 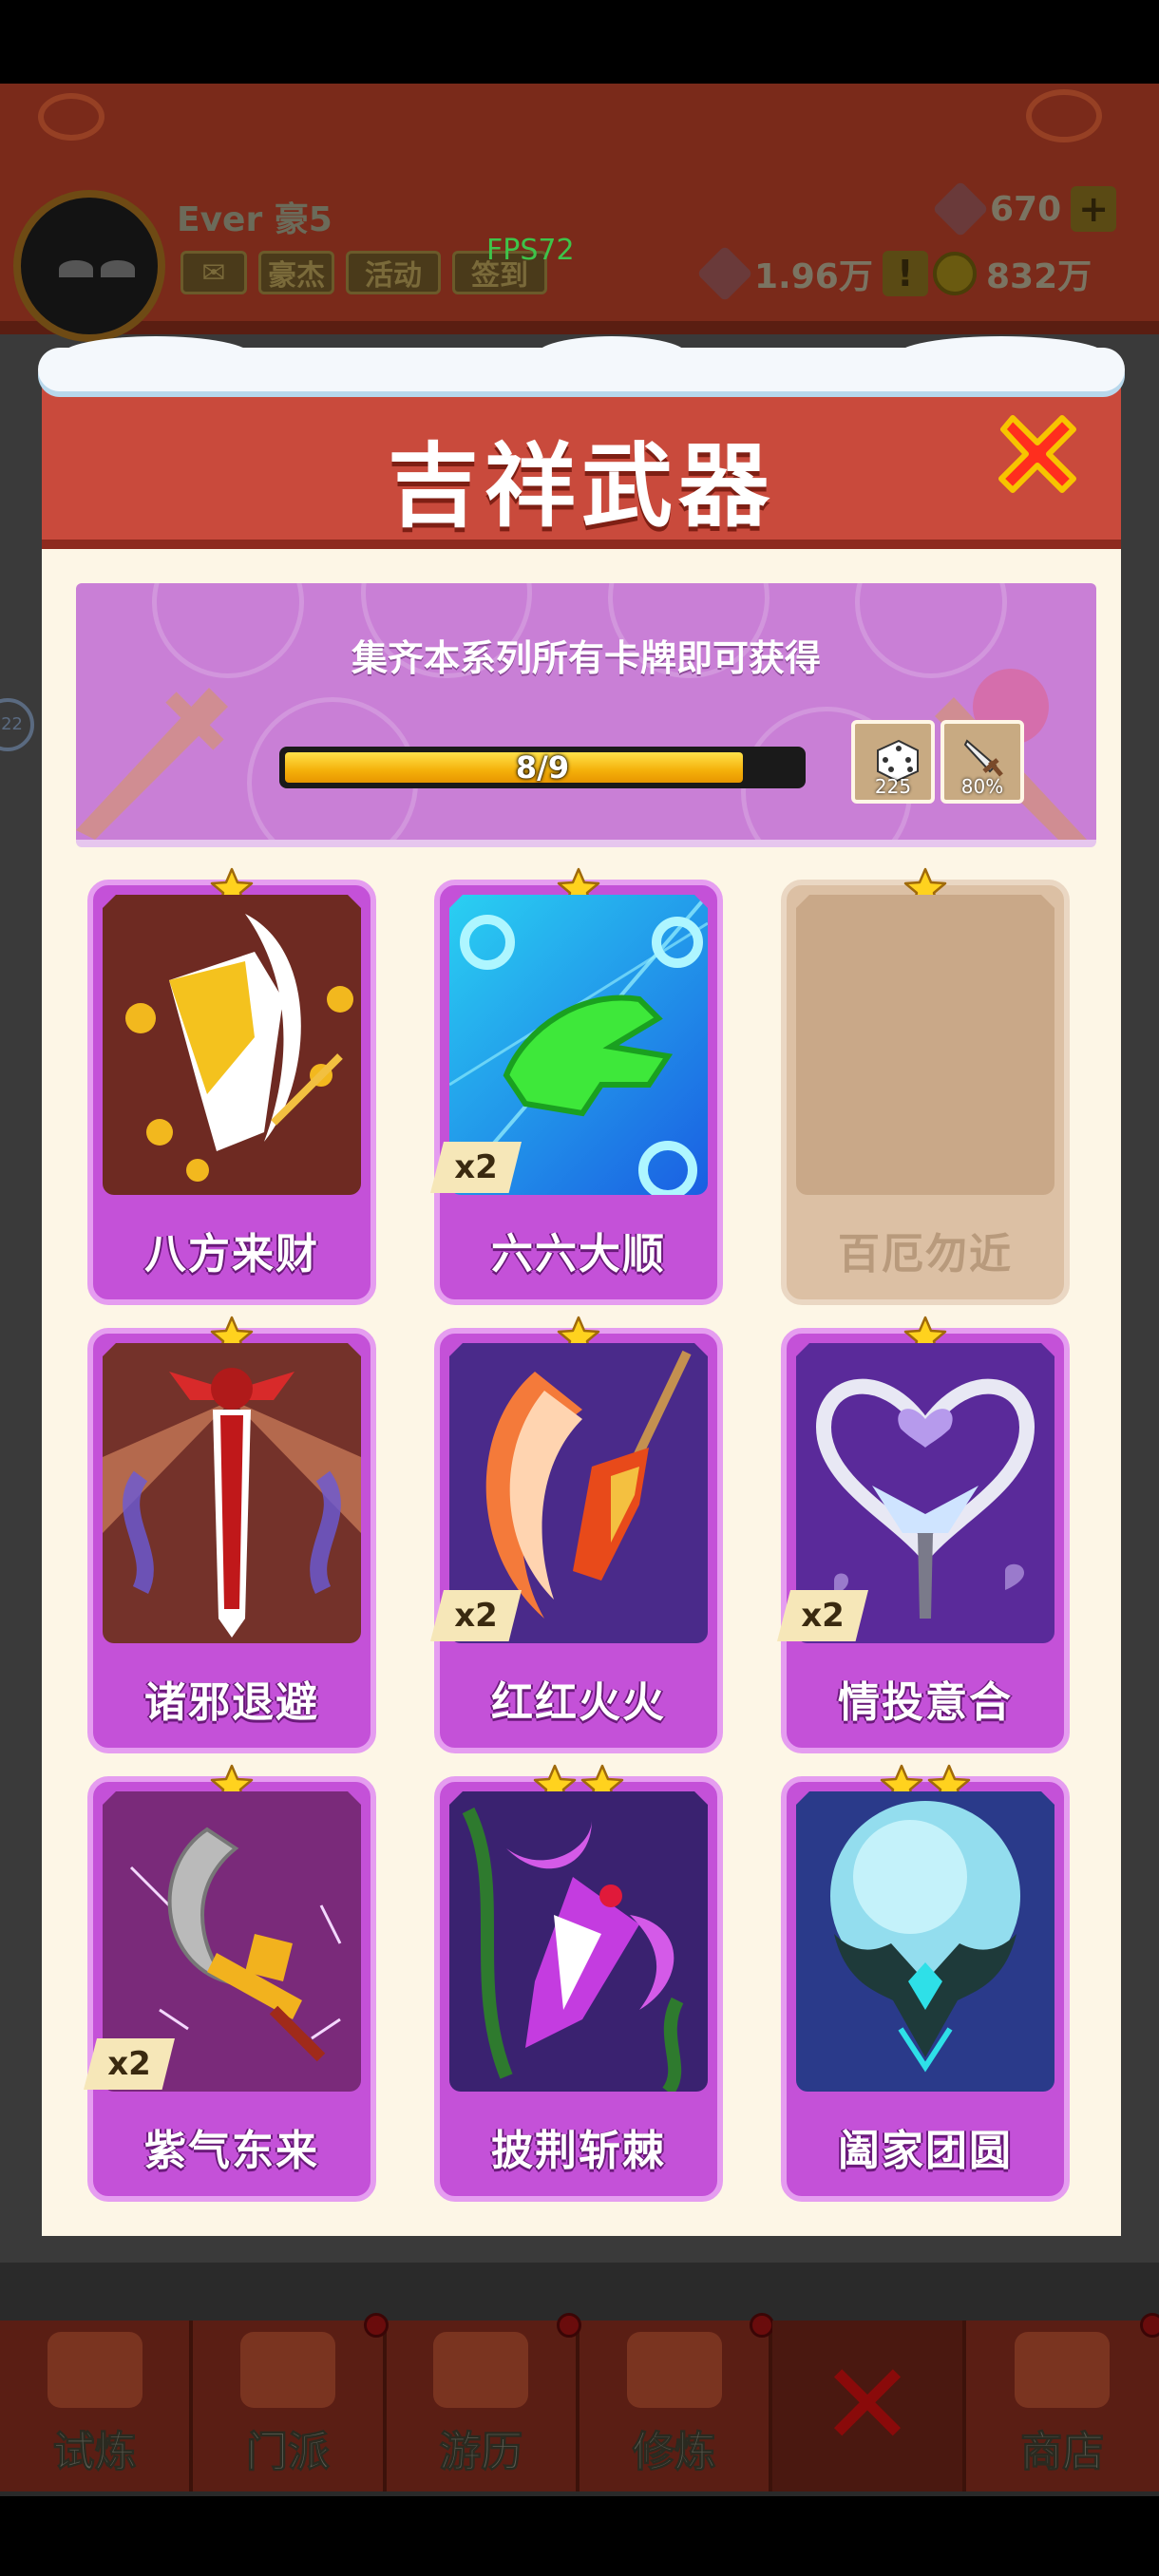 What do you see at coordinates (893, 762) in the screenshot?
I see `reward-dice: 225` at bounding box center [893, 762].